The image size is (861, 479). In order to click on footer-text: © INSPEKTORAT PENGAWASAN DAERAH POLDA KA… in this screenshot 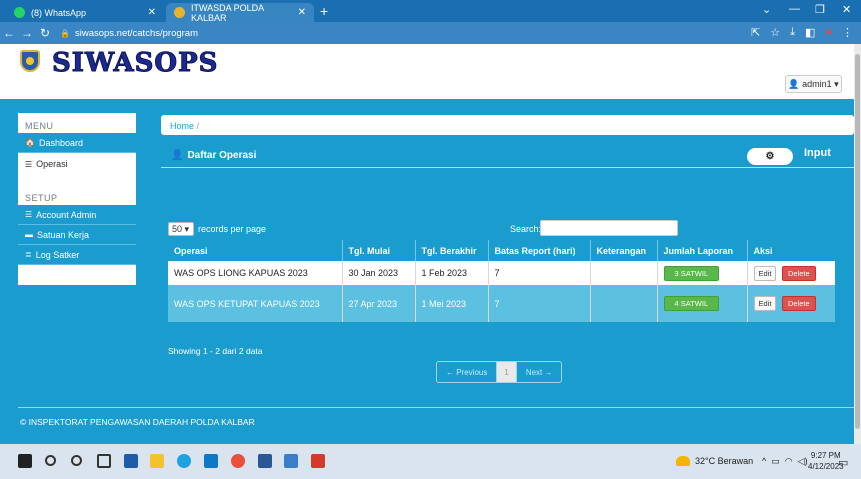, I will do `click(137, 422)`.